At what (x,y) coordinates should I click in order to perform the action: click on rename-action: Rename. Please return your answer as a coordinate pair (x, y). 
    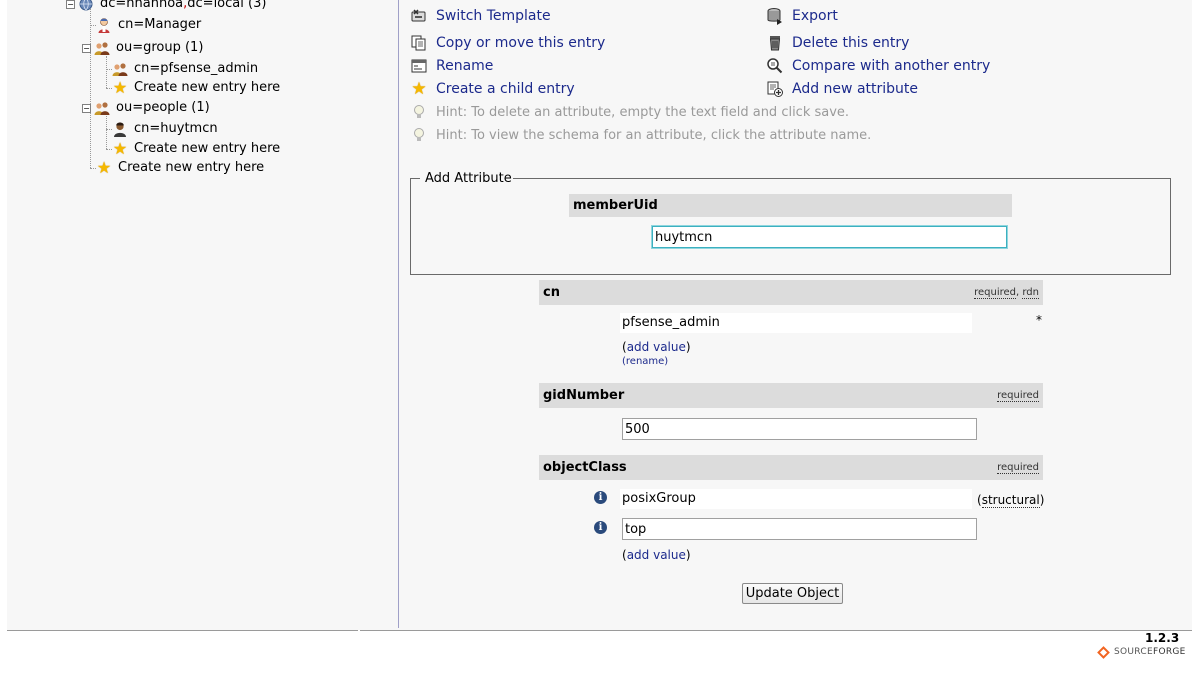
    Looking at the image, I should click on (451, 66).